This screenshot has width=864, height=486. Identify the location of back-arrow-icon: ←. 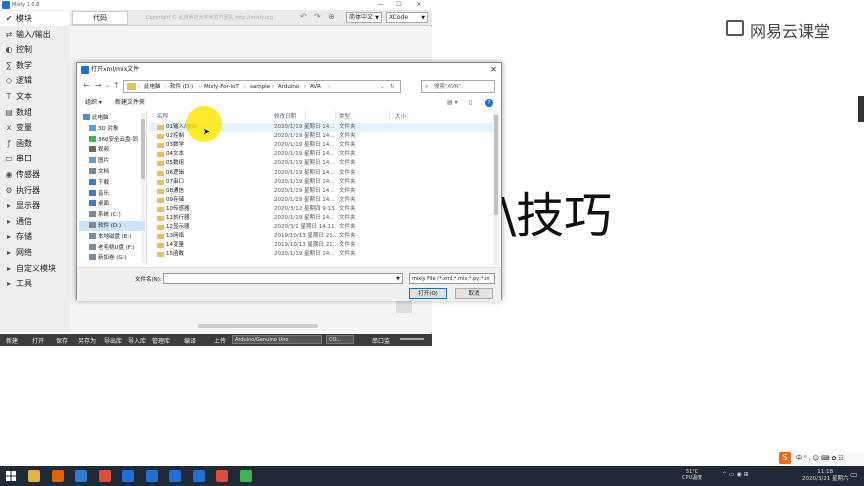
(86, 85).